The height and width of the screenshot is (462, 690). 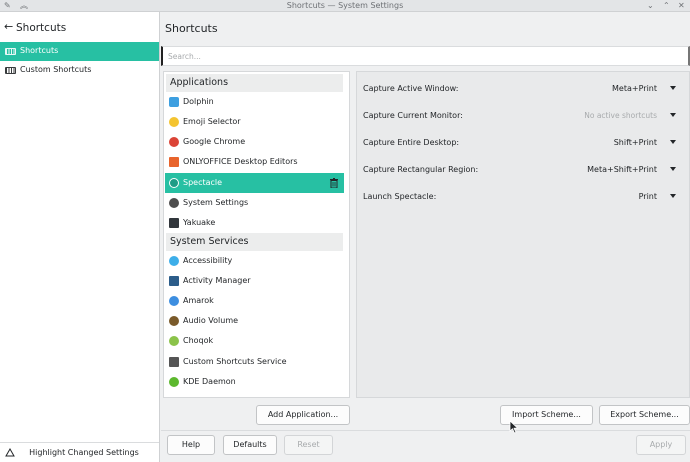 I want to click on sidebar-item-label: Shortcuts, so click(x=39, y=50).